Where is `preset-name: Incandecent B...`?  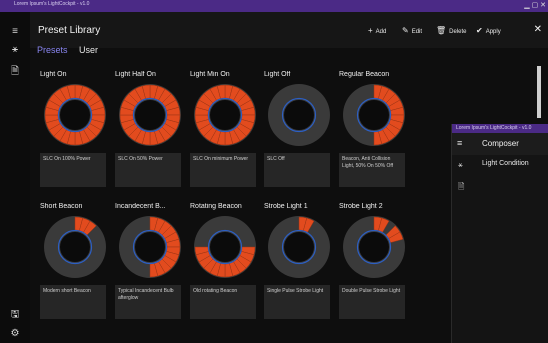
preset-name: Incandecent B... is located at coordinates (140, 206).